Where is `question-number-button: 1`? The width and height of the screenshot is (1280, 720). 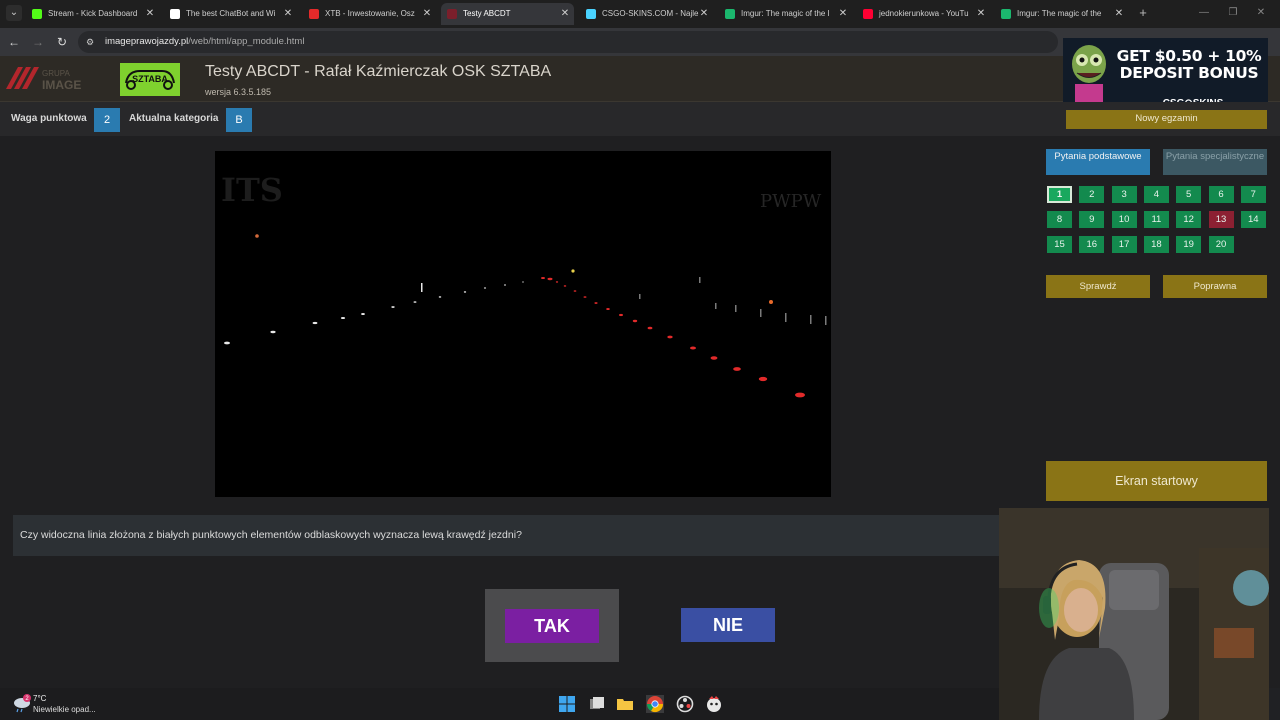
question-number-button: 1 is located at coordinates (1059, 194).